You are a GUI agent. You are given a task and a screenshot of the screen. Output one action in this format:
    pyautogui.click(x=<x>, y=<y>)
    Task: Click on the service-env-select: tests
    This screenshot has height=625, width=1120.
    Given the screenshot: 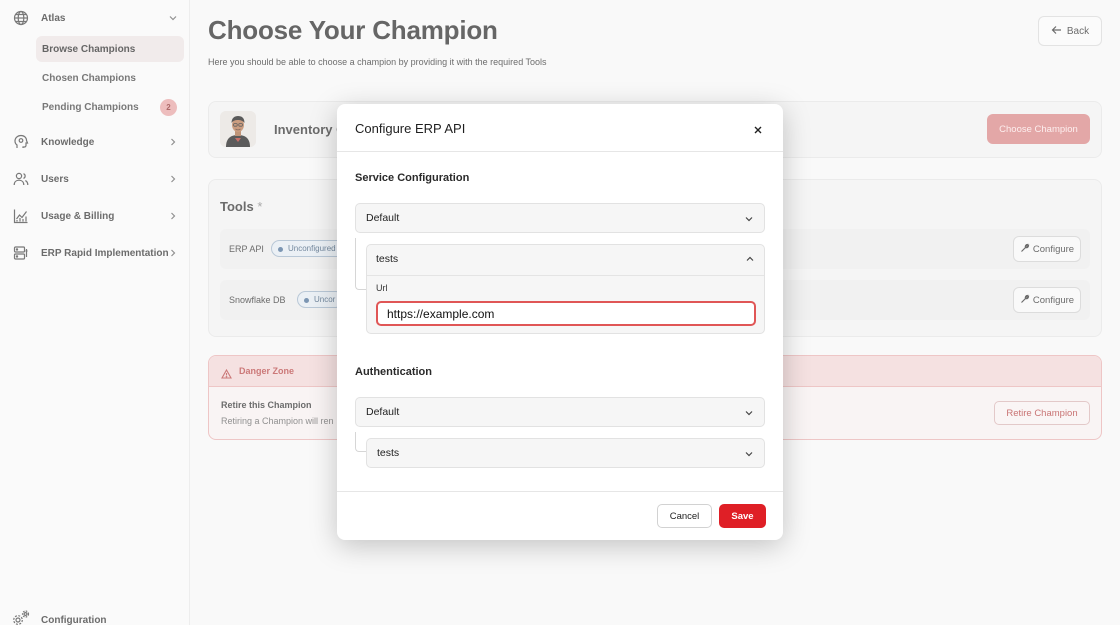 What is the action you would take?
    pyautogui.click(x=565, y=259)
    